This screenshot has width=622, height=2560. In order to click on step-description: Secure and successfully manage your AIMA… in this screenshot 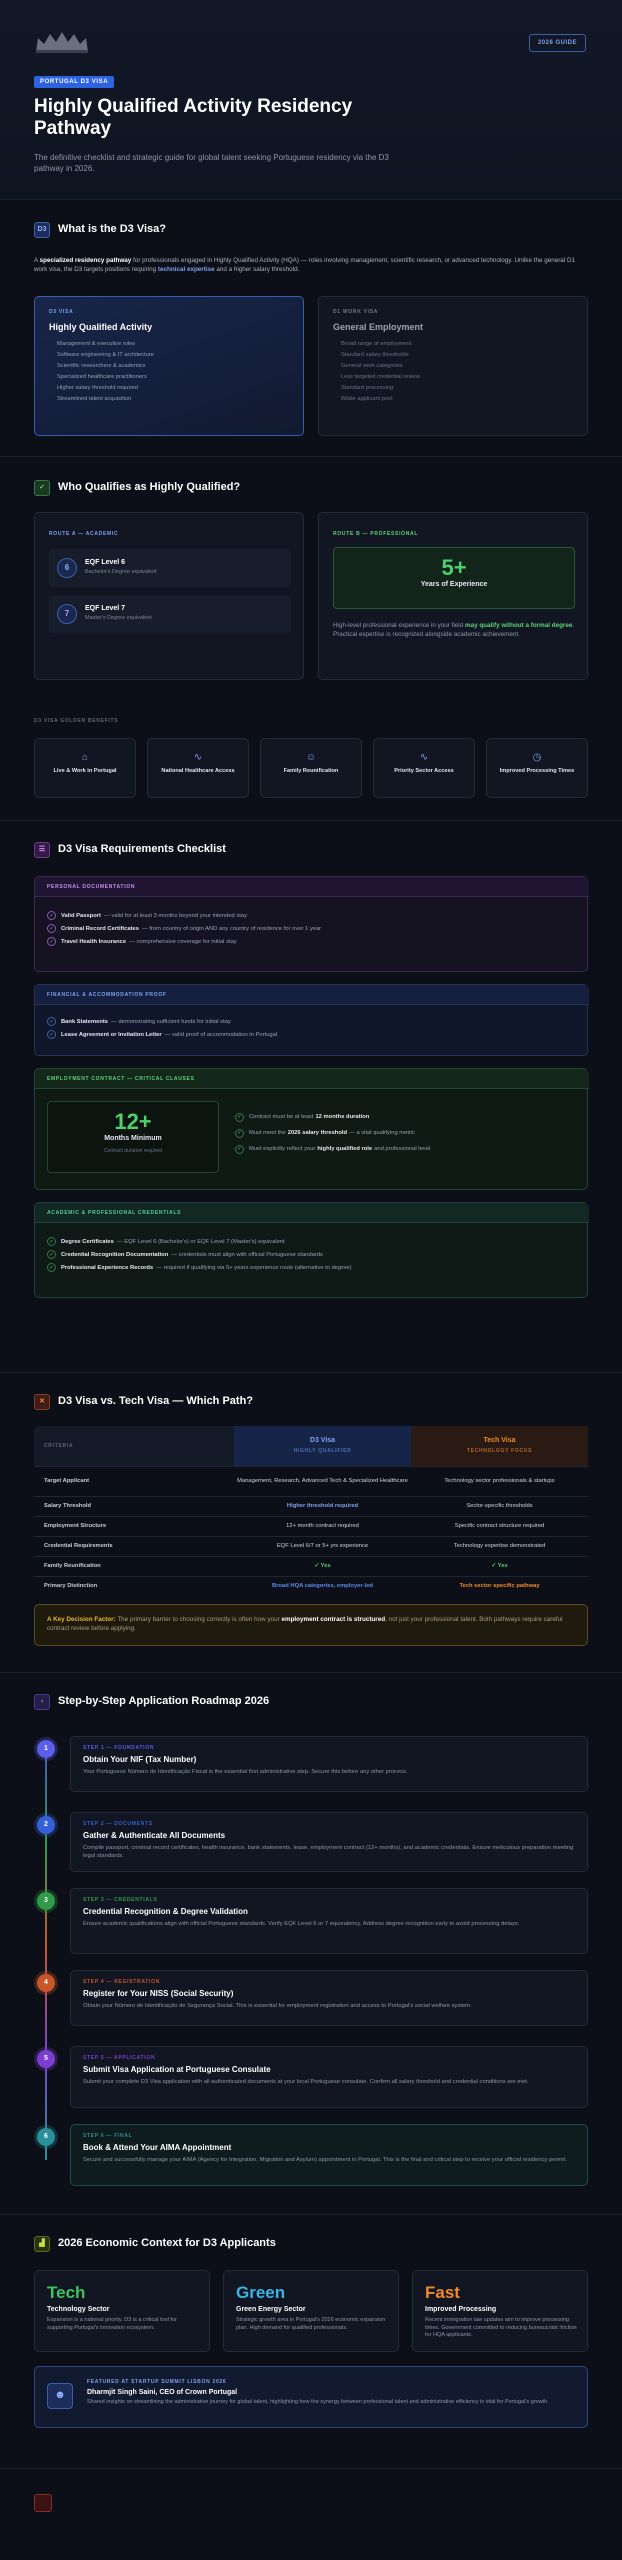, I will do `click(325, 2160)`.